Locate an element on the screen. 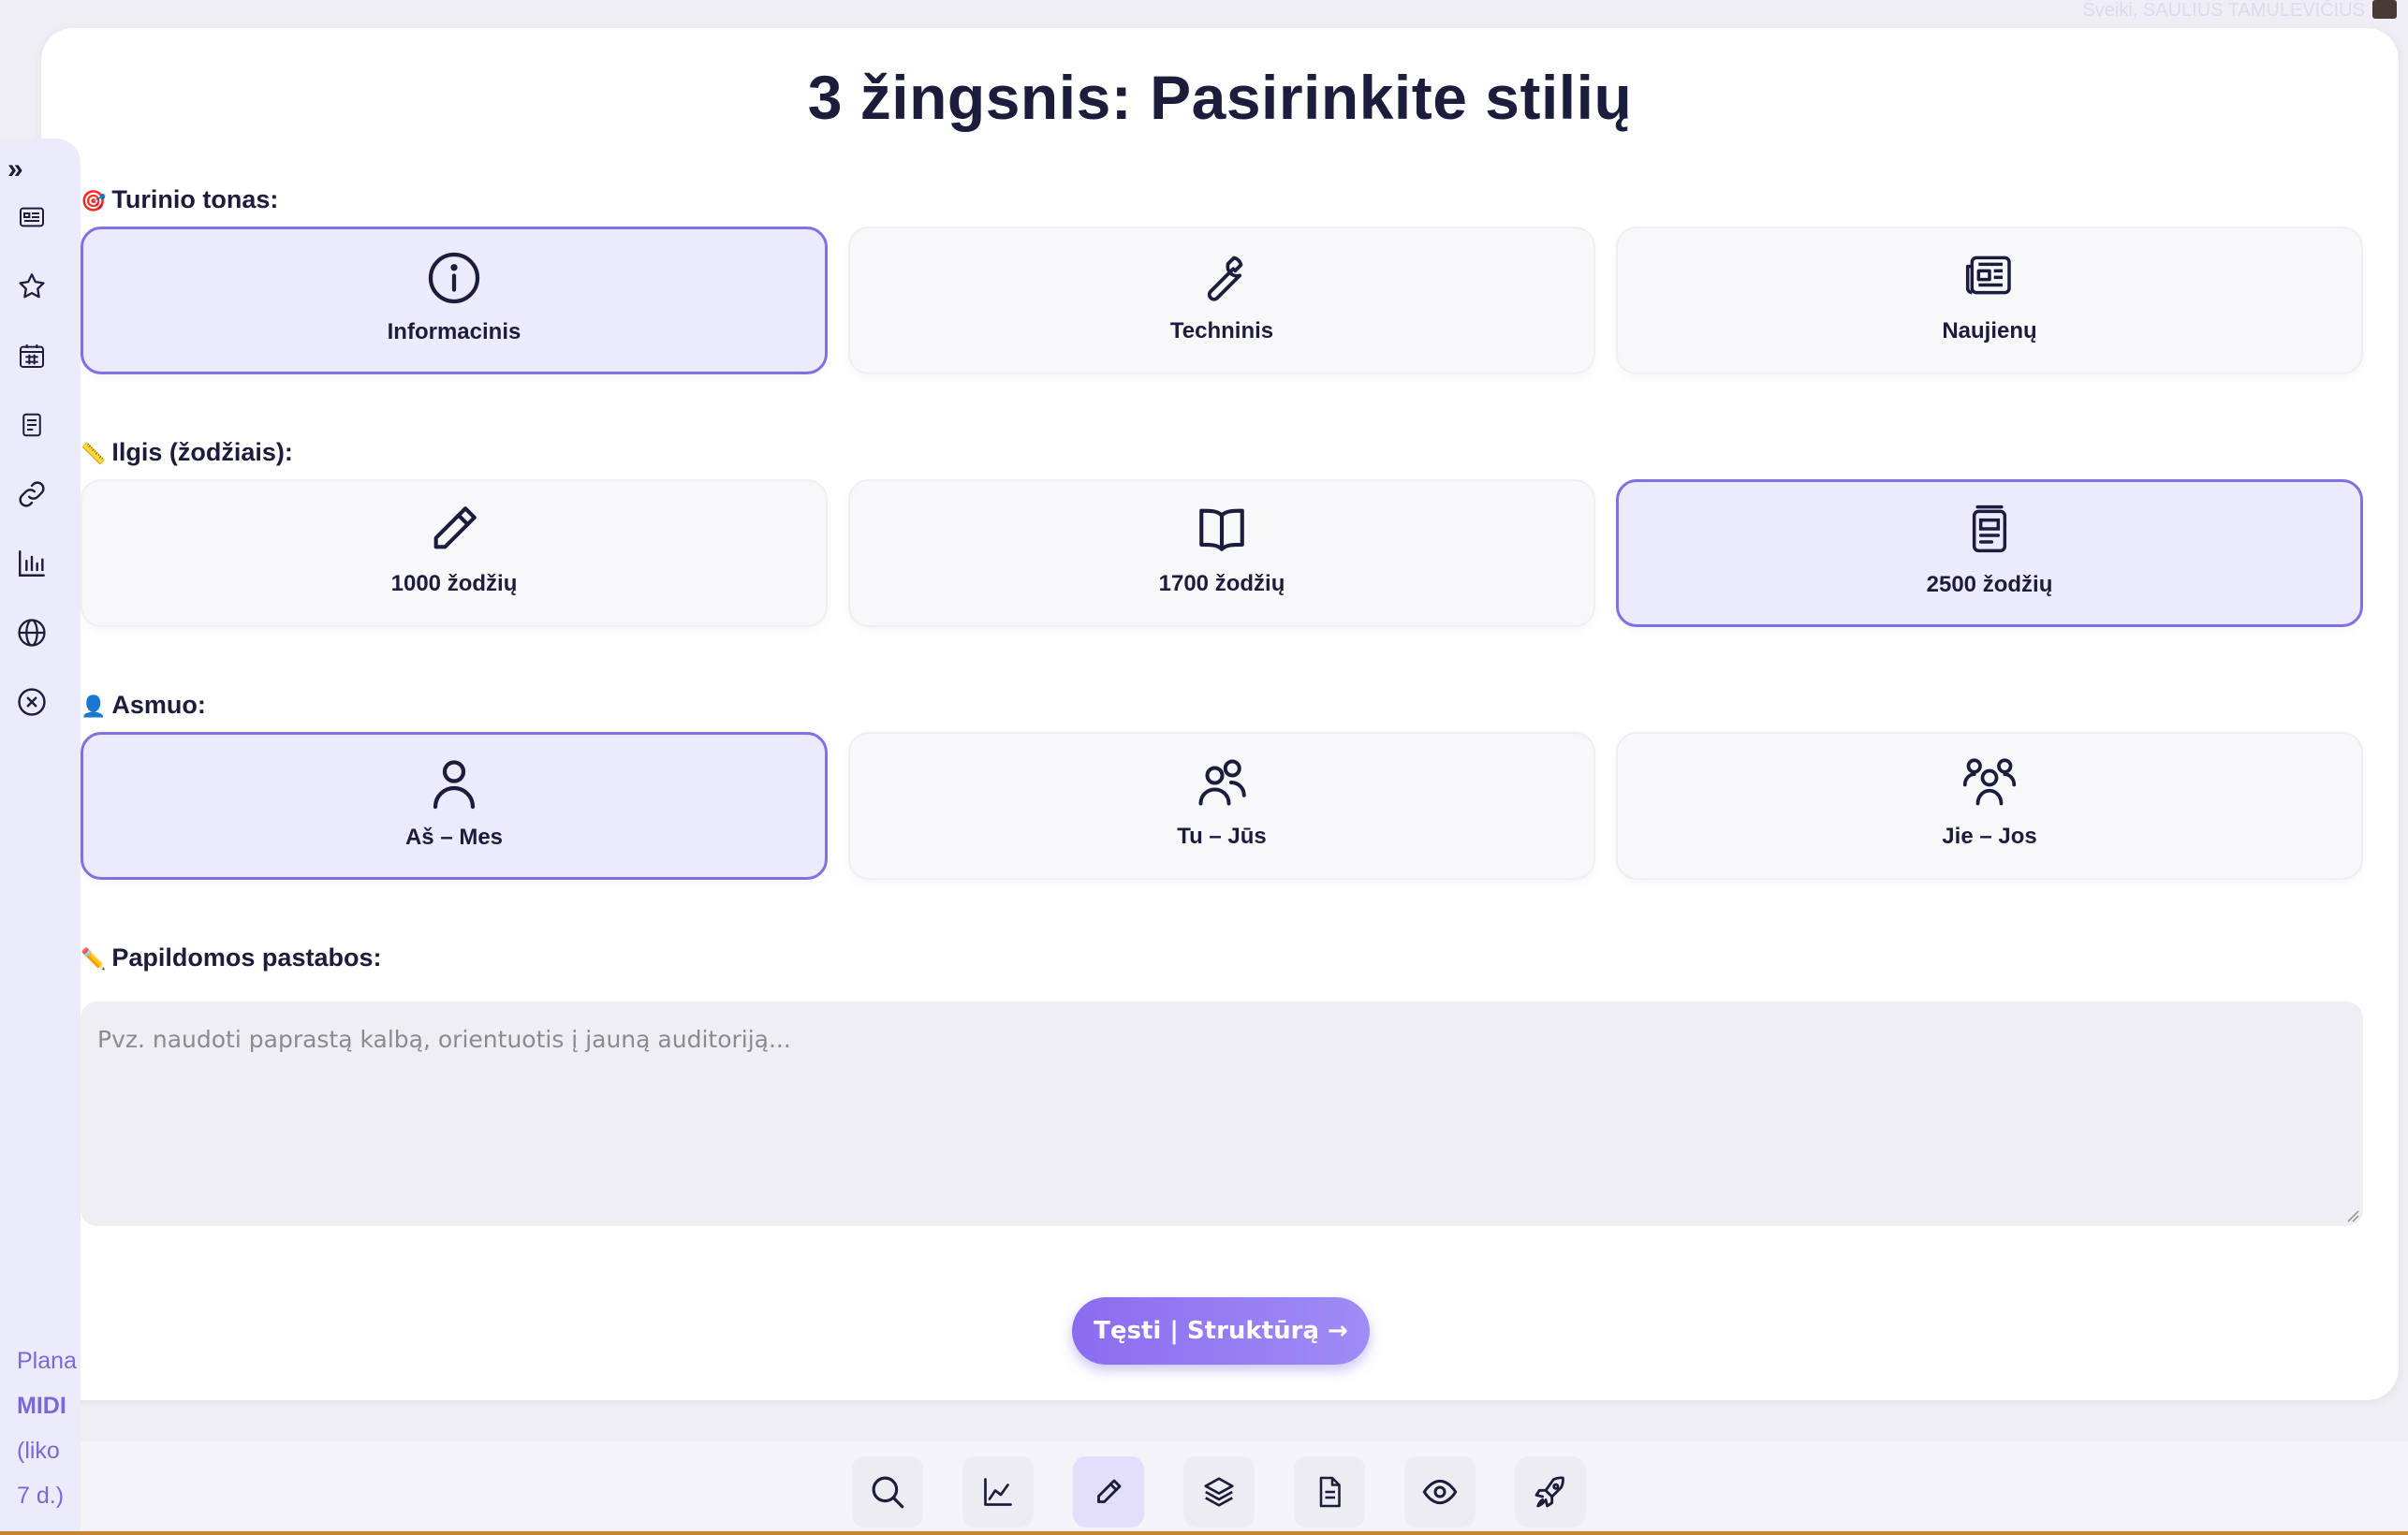 This screenshot has height=1535, width=2408. person-icon: 👤 is located at coordinates (94, 706).